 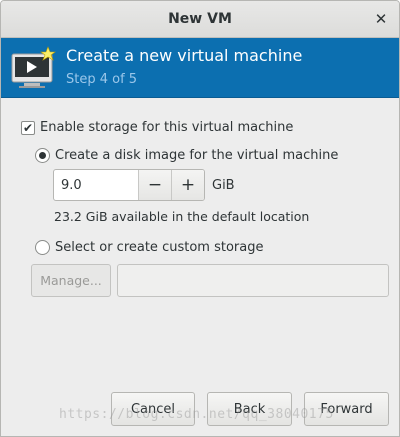 I want to click on window-title: New VM, so click(x=200, y=19).